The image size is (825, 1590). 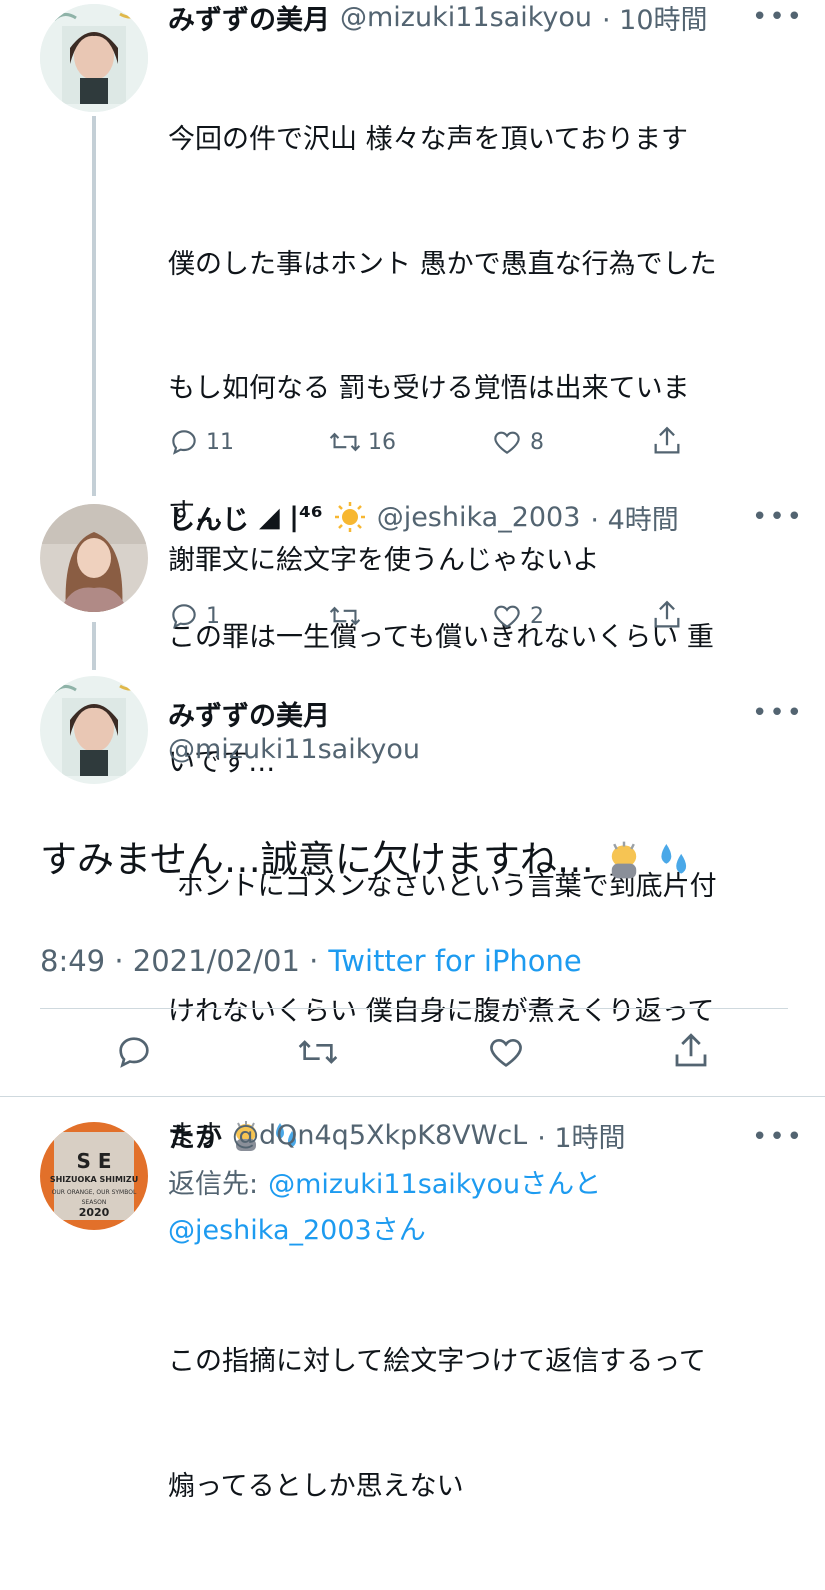 I want to click on reply-button, so click(x=134, y=1052).